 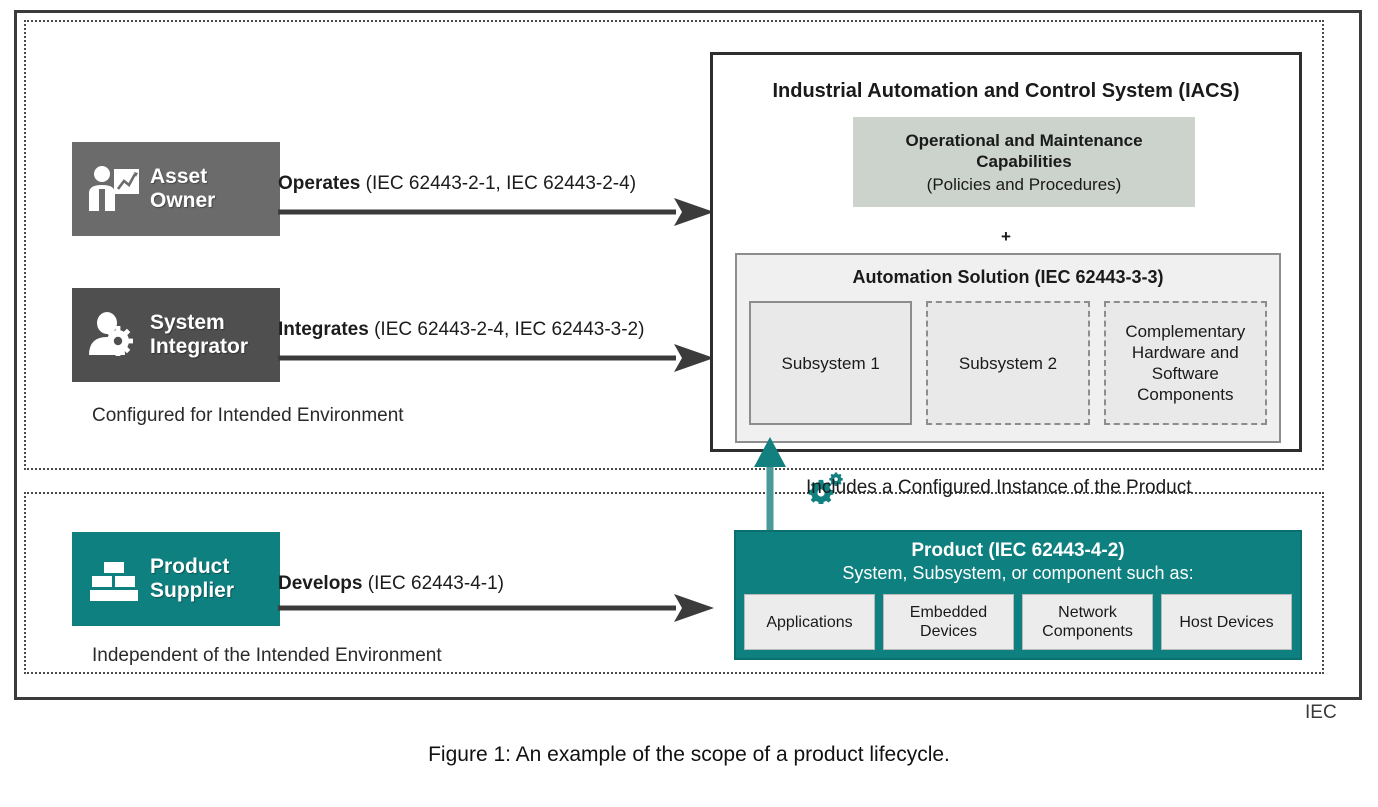 I want to click on arrow-label-operates: Operates (IEC 62443-2-1, IEC 62443-2-4), so click(x=457, y=184).